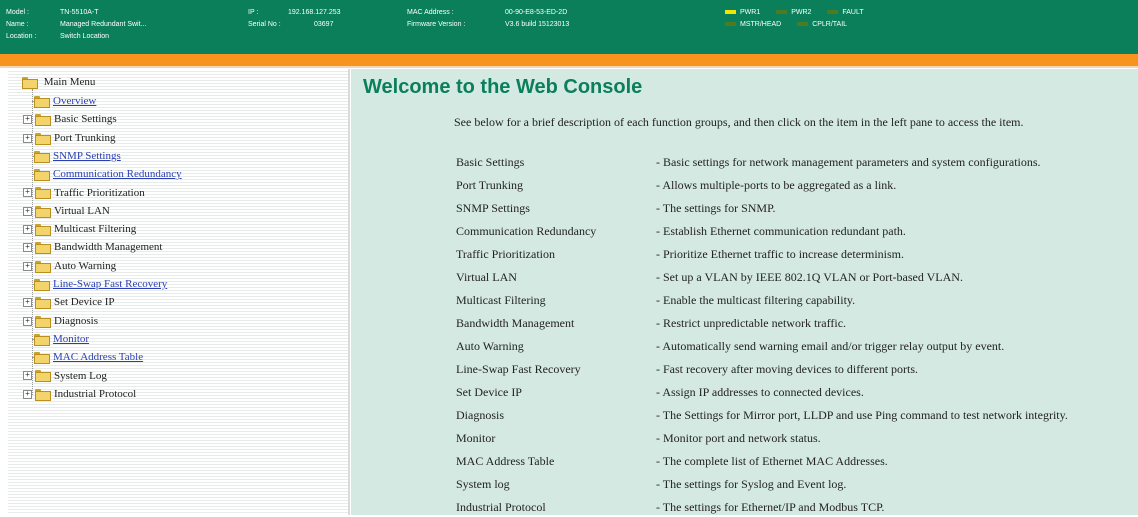 The height and width of the screenshot is (517, 1138). Describe the element at coordinates (536, 12) in the screenshot. I see `mac-value: 00-90-E8-53-ED-2D` at that location.